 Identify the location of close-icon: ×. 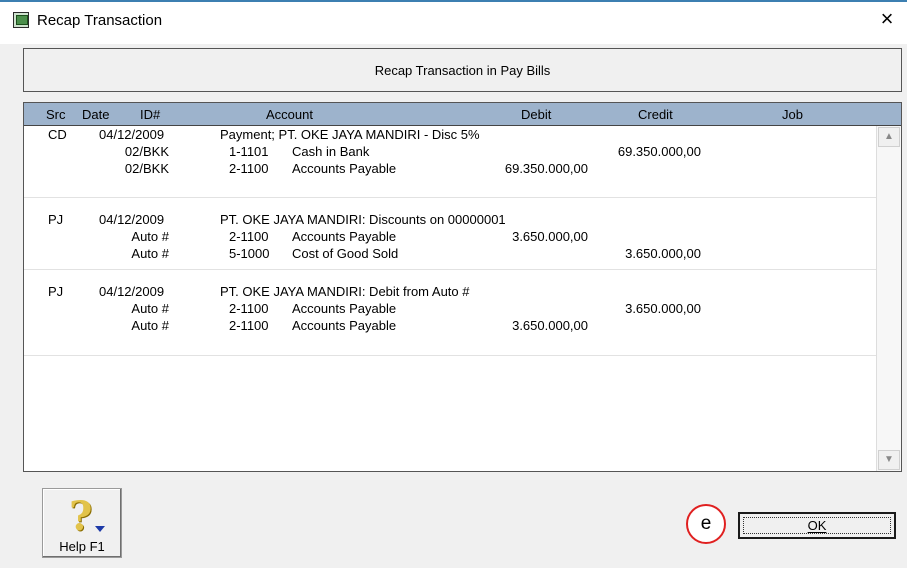
(887, 20).